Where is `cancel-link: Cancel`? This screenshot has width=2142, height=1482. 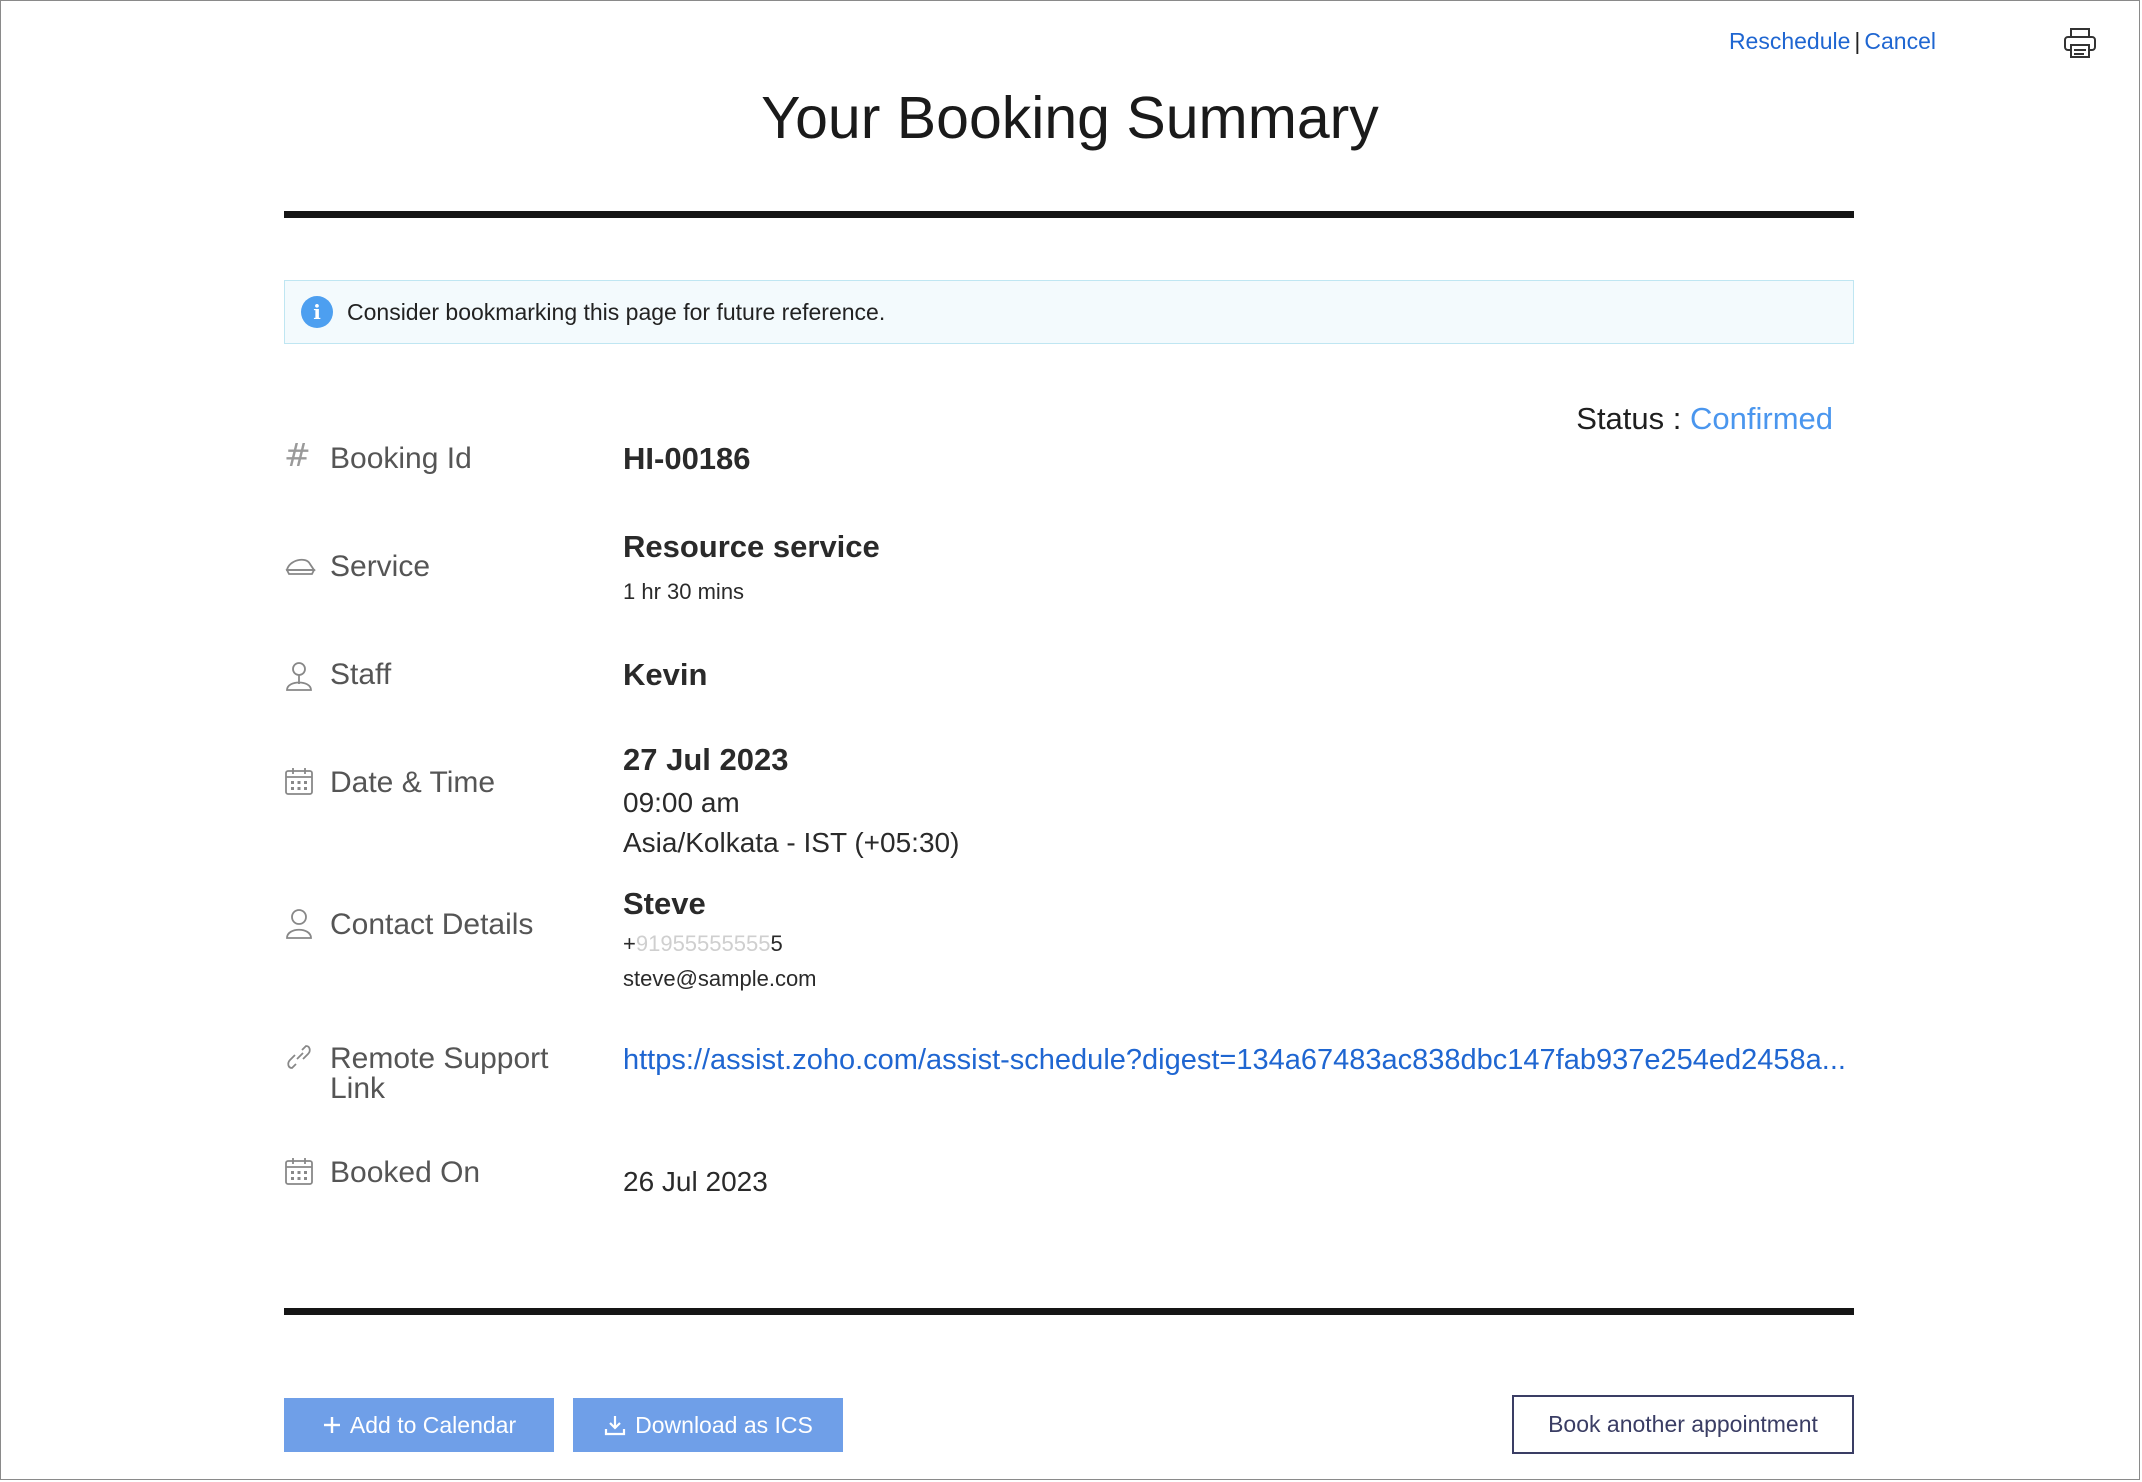
cancel-link: Cancel is located at coordinates (1900, 41).